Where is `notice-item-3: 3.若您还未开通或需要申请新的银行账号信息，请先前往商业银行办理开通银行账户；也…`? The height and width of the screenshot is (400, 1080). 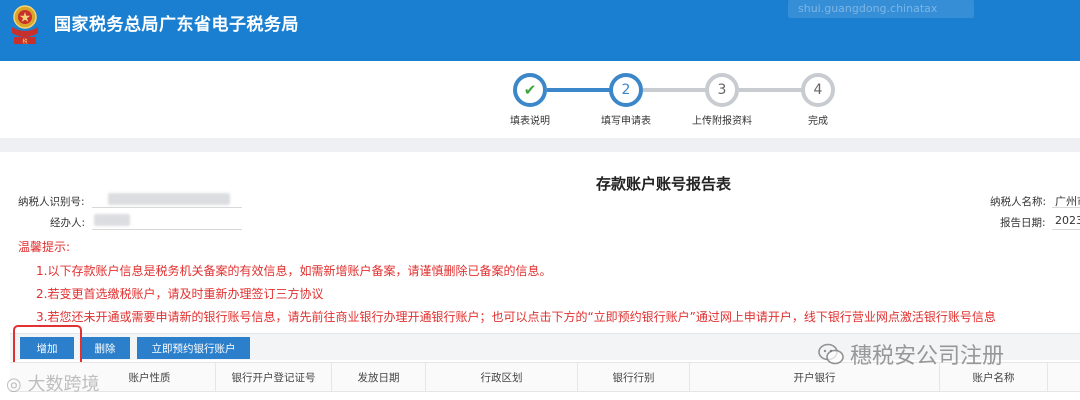
notice-item-3: 3.若您还未开通或需要申请新的银行账号信息，请先前往商业银行办理开通银行账户；也… is located at coordinates (516, 317).